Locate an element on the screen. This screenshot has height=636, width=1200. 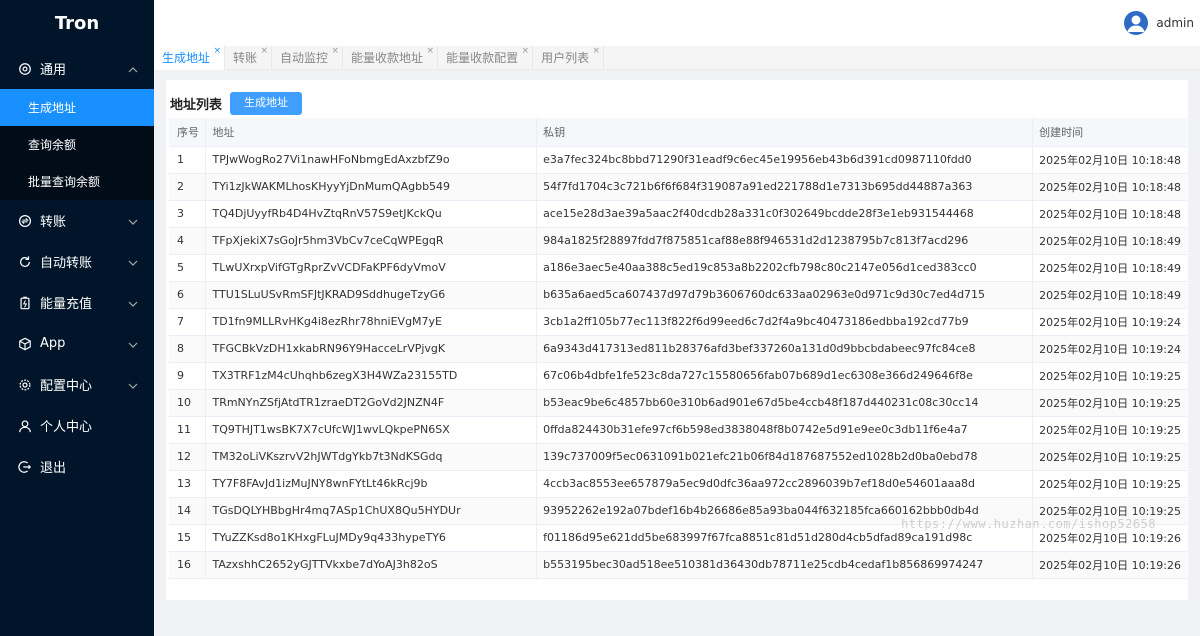
transfer-icon is located at coordinates (25, 221).